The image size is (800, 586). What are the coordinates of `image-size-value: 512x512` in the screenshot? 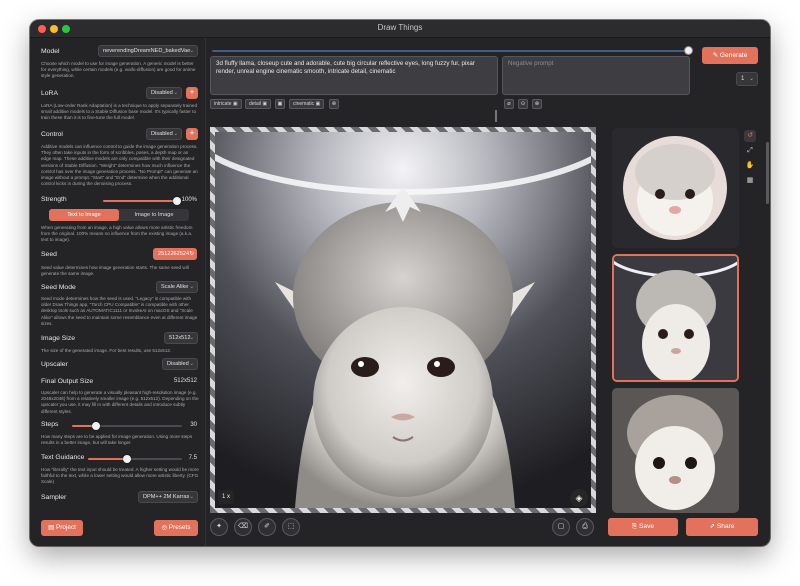 It's located at (180, 338).